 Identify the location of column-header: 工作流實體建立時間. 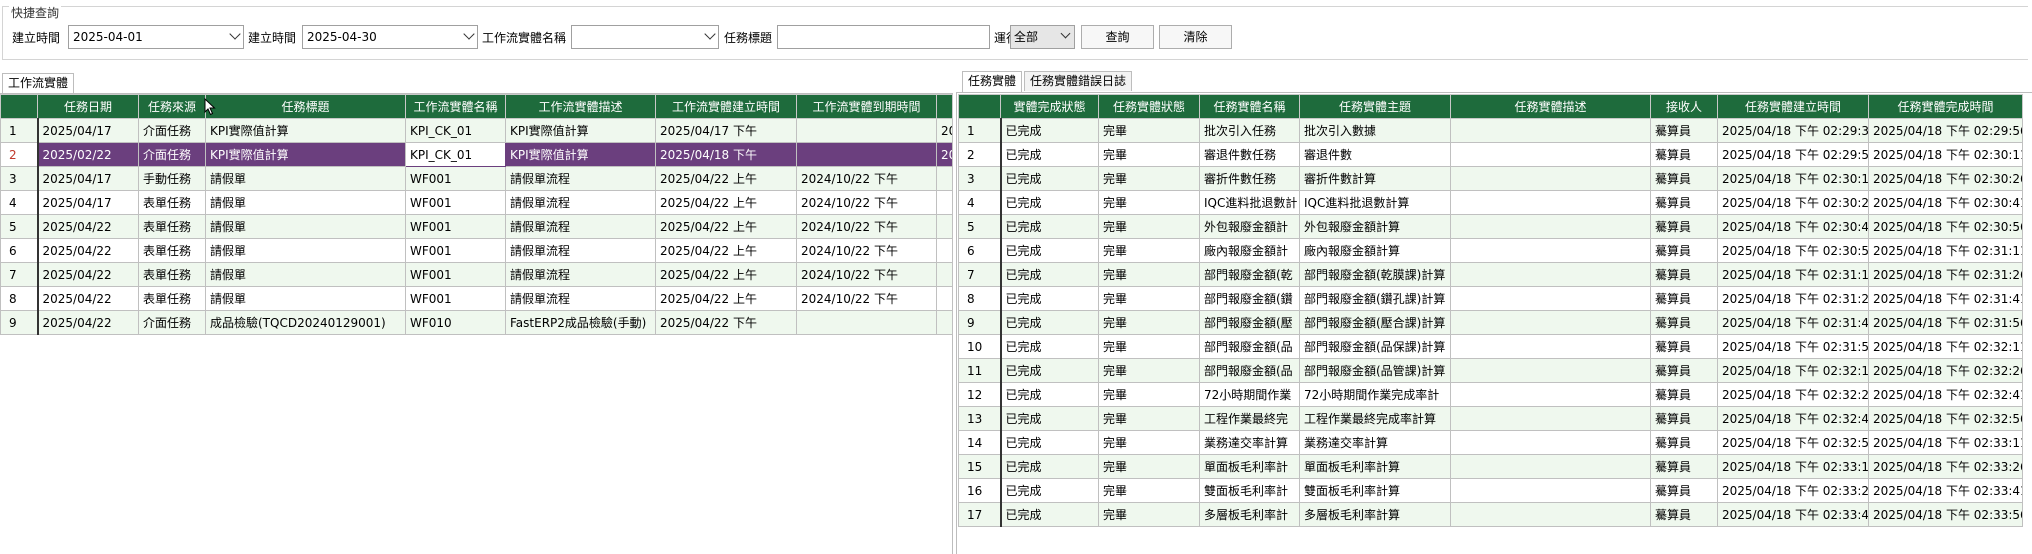
(726, 106).